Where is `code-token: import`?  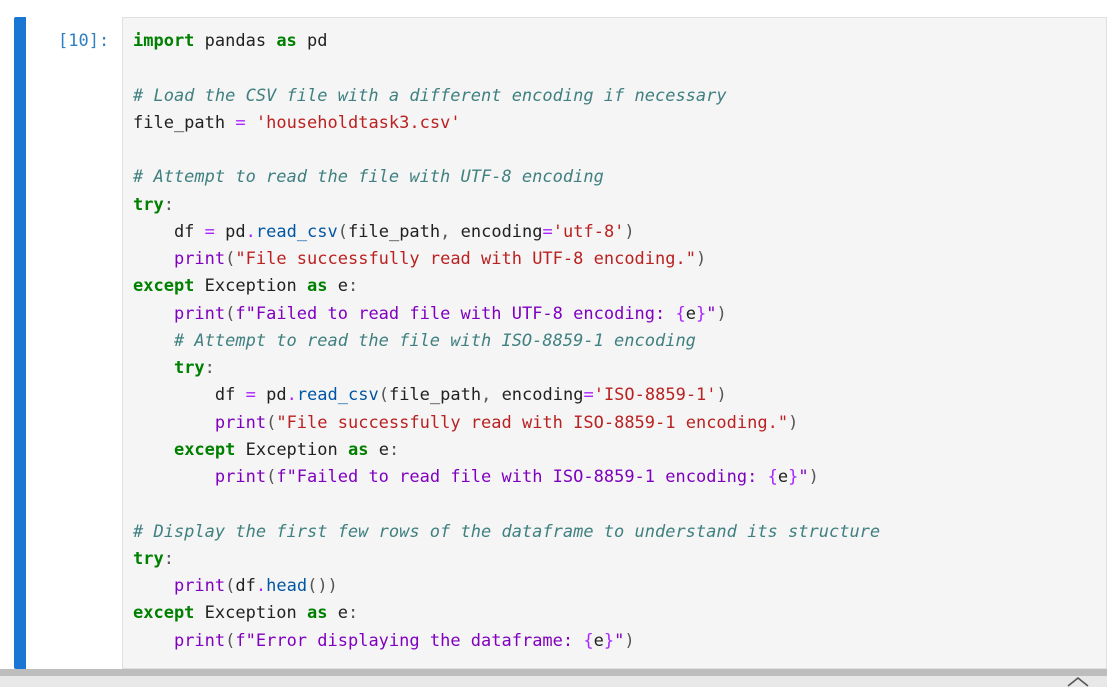
code-token: import is located at coordinates (164, 41).